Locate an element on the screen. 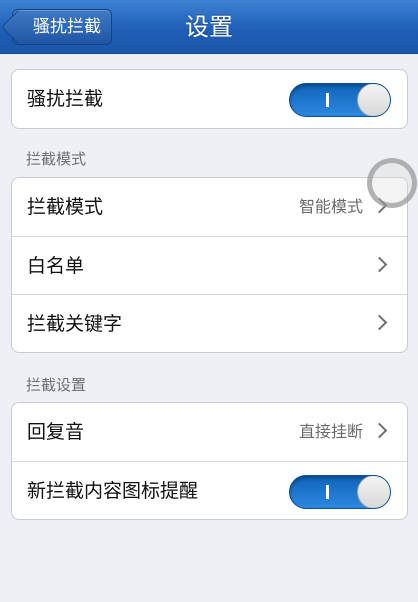  block-keywords-row: 拦截关键字 is located at coordinates (209, 323).